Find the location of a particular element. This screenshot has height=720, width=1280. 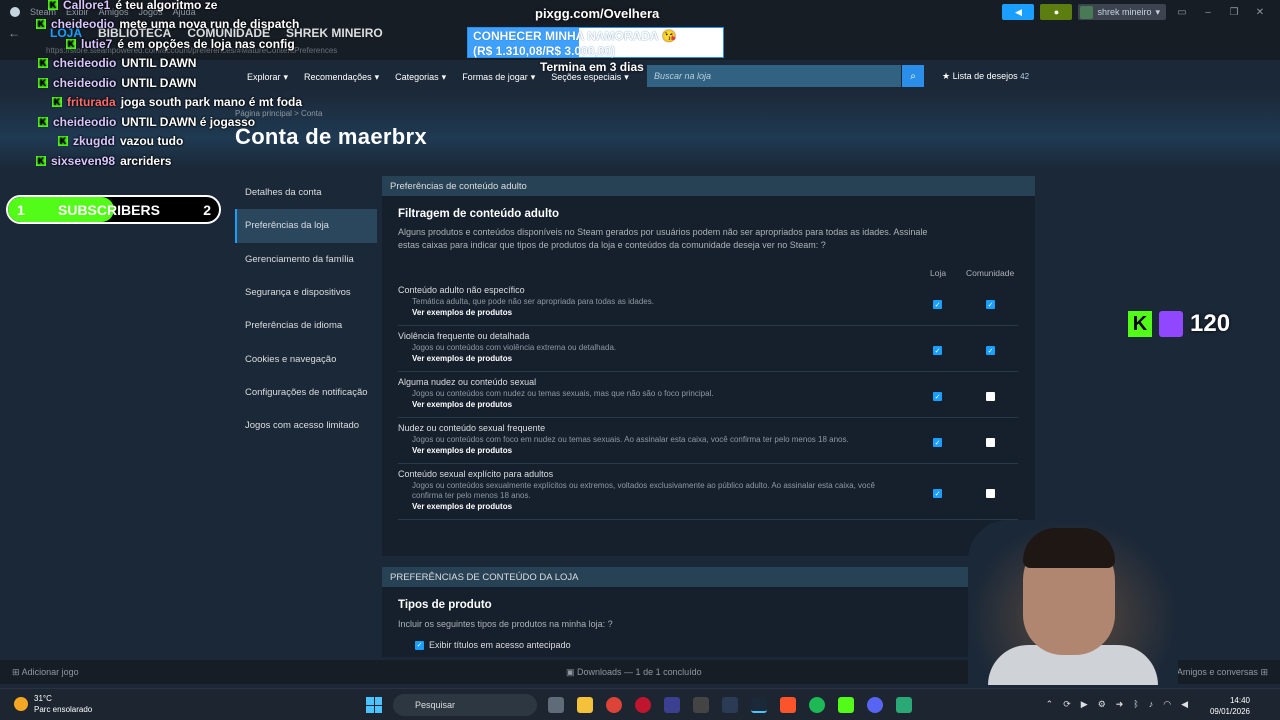

task-view-icon is located at coordinates (556, 705).